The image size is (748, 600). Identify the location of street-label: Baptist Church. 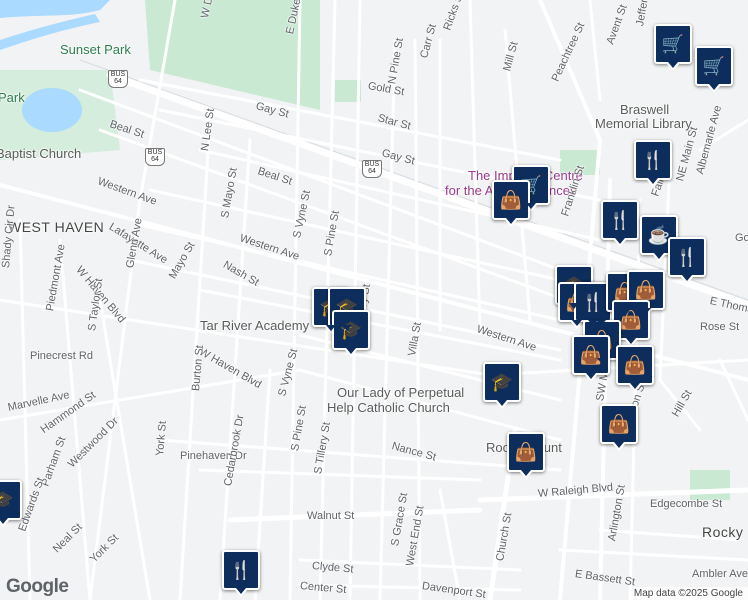
(41, 153).